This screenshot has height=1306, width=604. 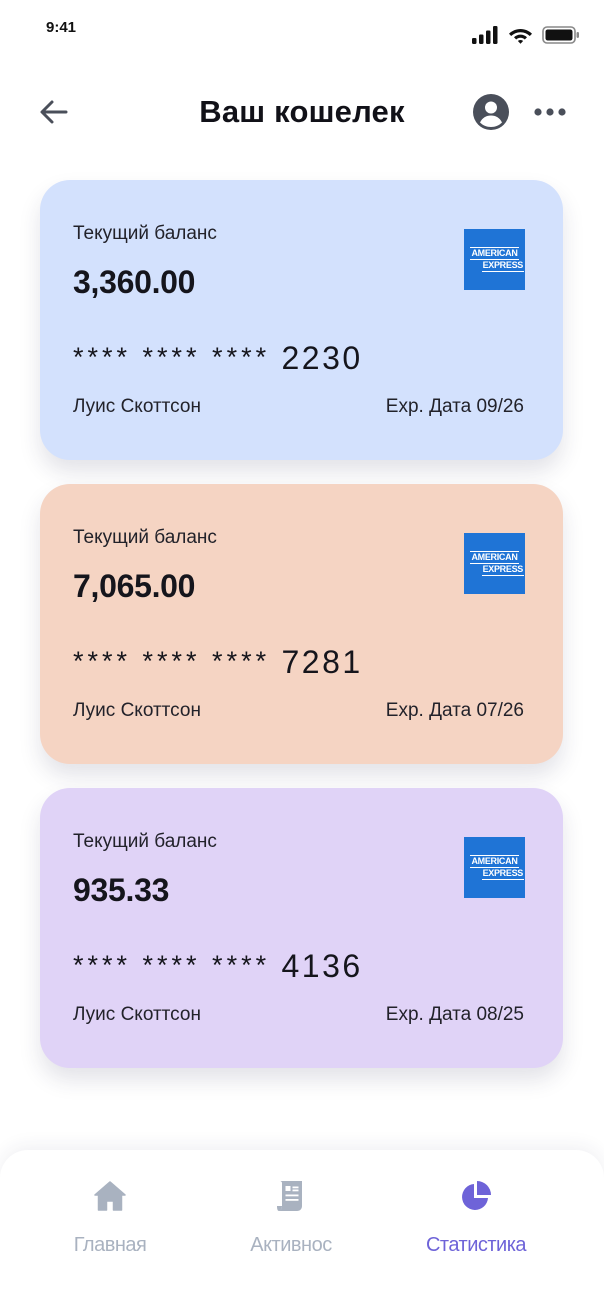 What do you see at coordinates (560, 35) in the screenshot?
I see `battery-icon` at bounding box center [560, 35].